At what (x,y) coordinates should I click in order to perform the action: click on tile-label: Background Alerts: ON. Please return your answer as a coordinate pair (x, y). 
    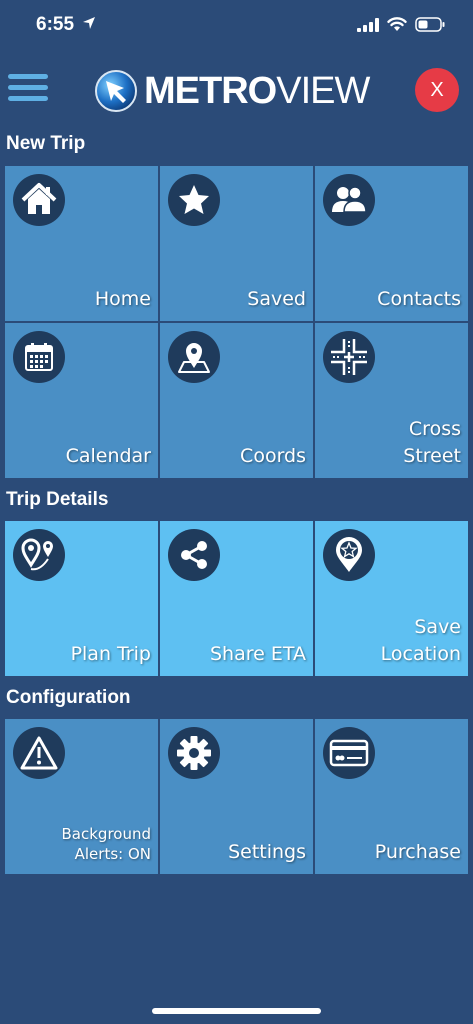
    Looking at the image, I should click on (106, 844).